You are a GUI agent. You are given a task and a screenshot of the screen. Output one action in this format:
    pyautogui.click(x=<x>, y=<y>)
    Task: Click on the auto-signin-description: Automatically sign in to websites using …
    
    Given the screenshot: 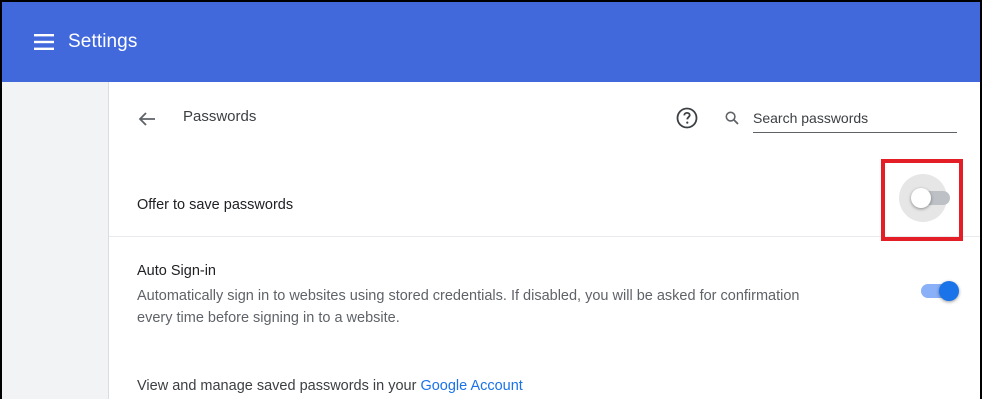 What is the action you would take?
    pyautogui.click(x=468, y=307)
    